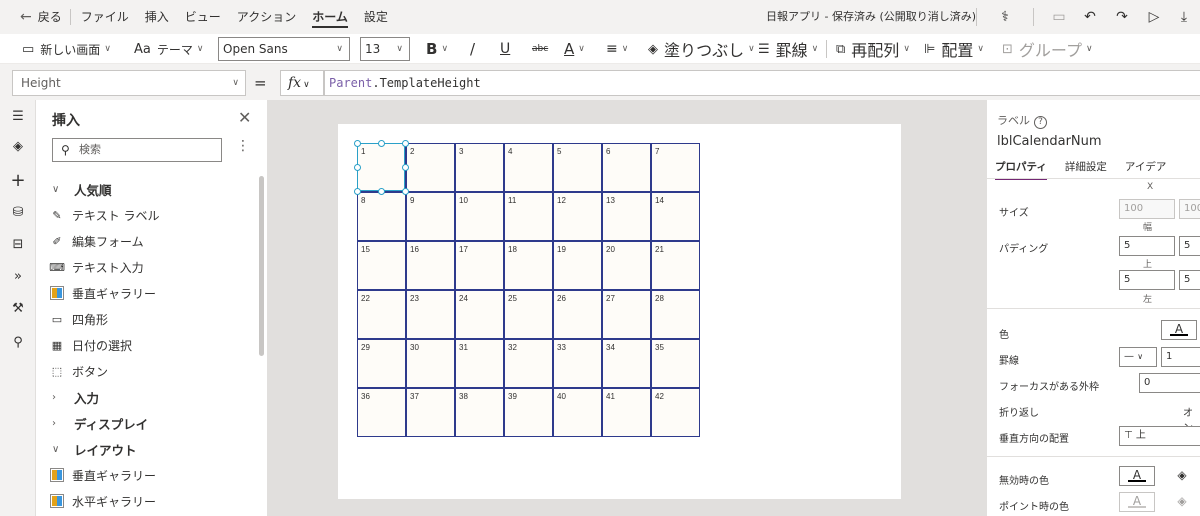 Image resolution: width=1200 pixels, height=516 pixels. I want to click on calendar-day-cell: 41, so click(626, 412).